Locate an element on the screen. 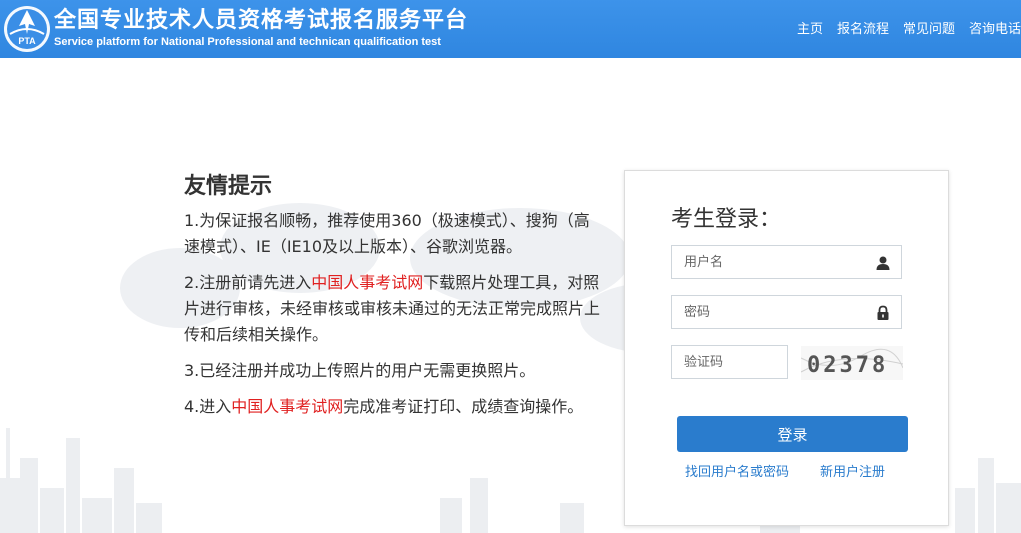 The image size is (1021, 533). password-input is located at coordinates (767, 312).